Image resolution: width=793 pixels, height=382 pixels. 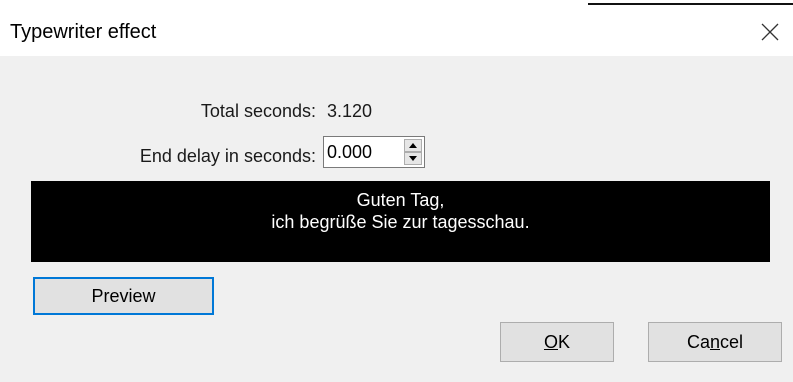 I want to click on window-top-strip, so click(x=396, y=4).